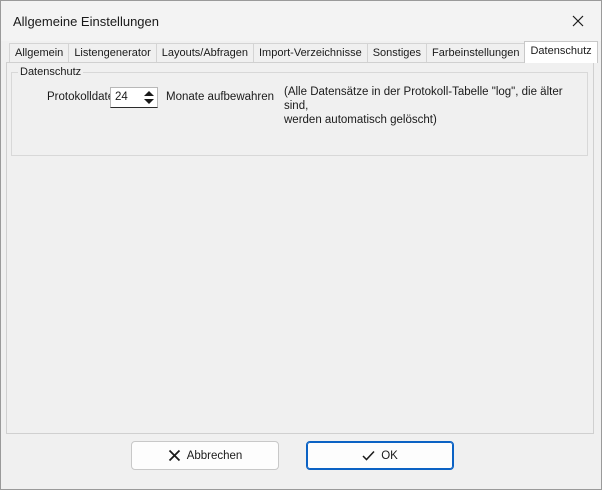 The image size is (602, 490). What do you see at coordinates (561, 52) in the screenshot?
I see `tab-datenschutz: Datenschutz` at bounding box center [561, 52].